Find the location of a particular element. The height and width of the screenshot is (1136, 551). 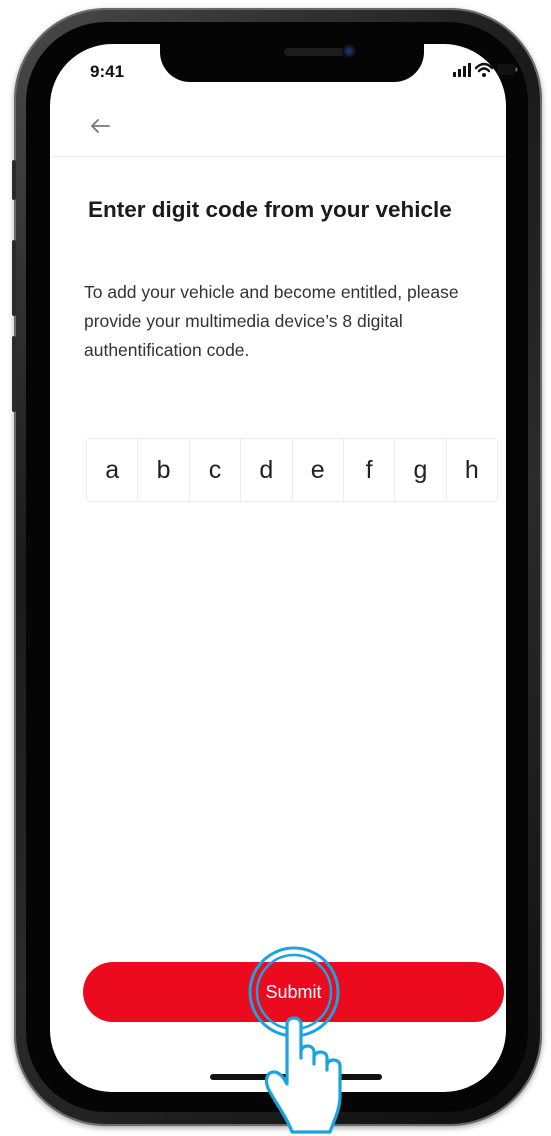

code-input-group: a b c d e f g h is located at coordinates (292, 470).